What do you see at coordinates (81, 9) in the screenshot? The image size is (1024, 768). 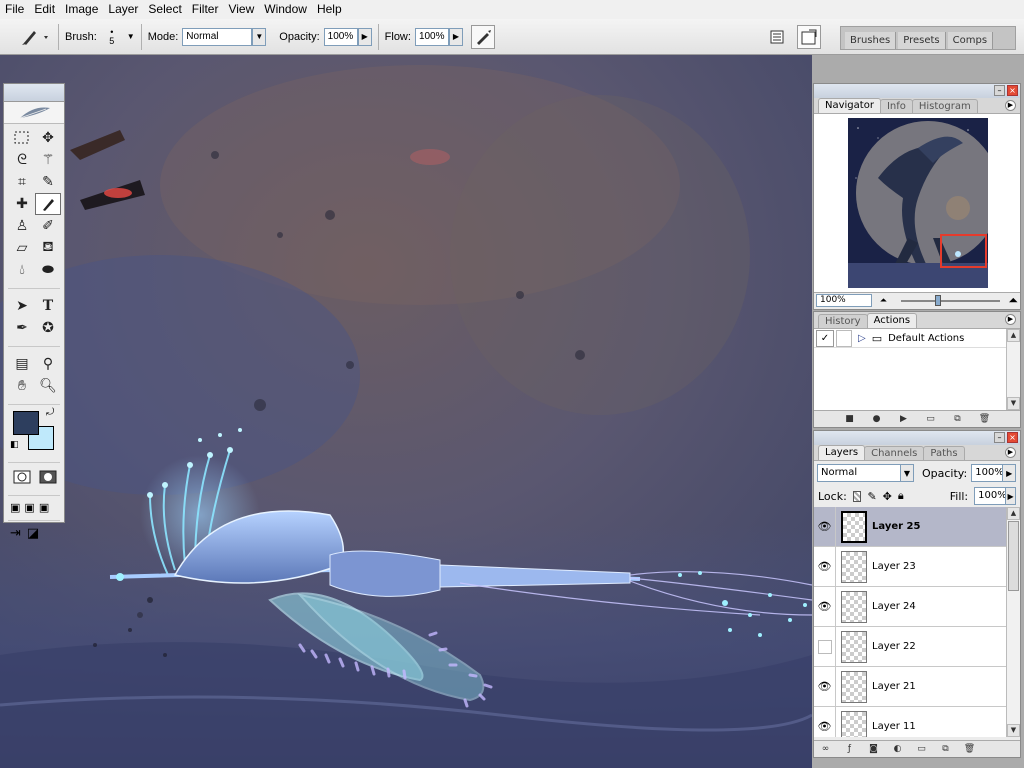 I see `menu-image: Image` at bounding box center [81, 9].